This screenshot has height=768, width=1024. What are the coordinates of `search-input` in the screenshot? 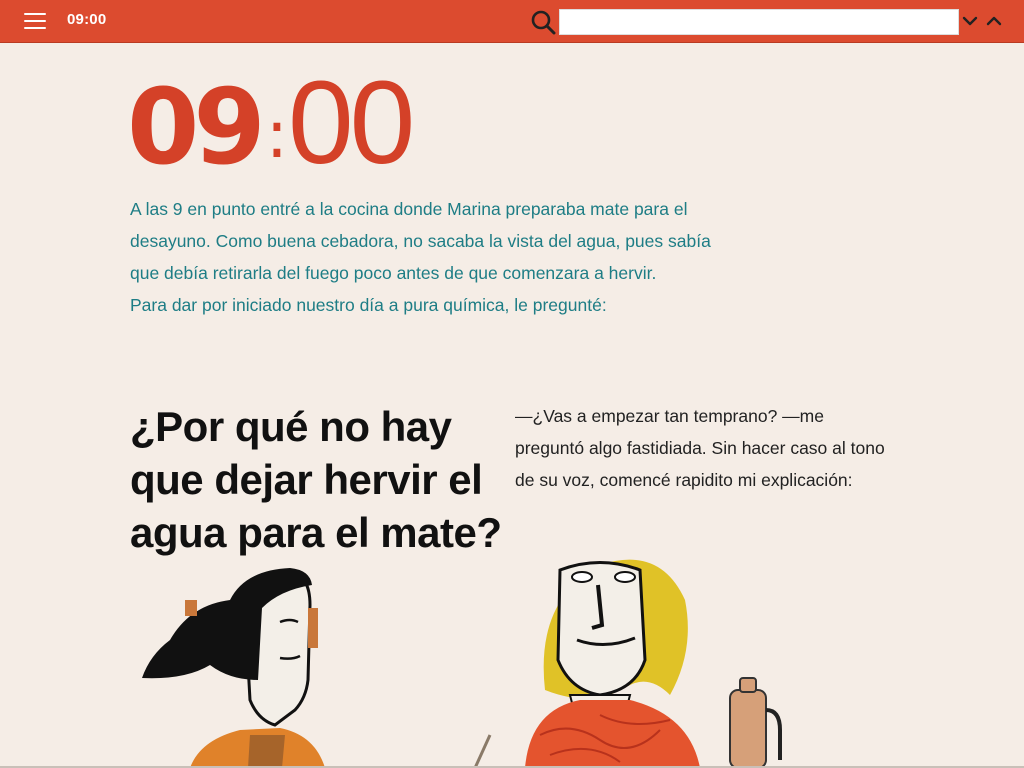 It's located at (759, 22).